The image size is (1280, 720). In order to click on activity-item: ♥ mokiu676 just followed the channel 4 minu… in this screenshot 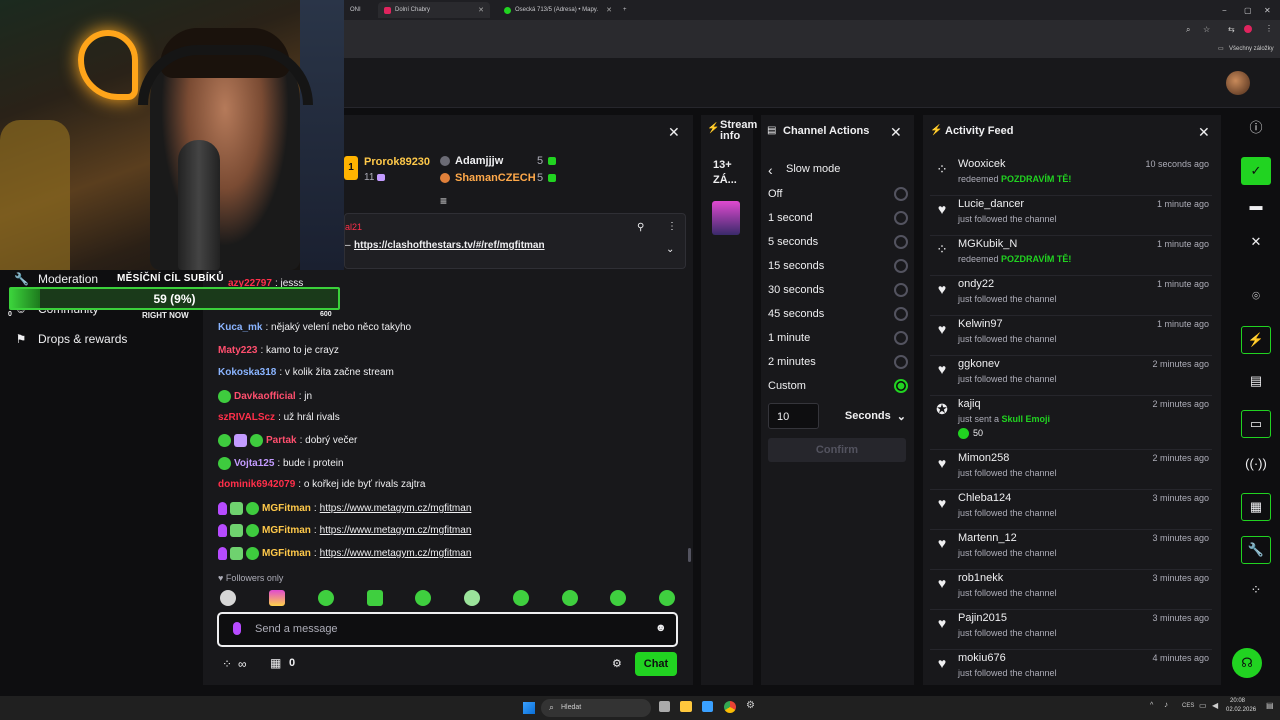, I will do `click(1071, 670)`.